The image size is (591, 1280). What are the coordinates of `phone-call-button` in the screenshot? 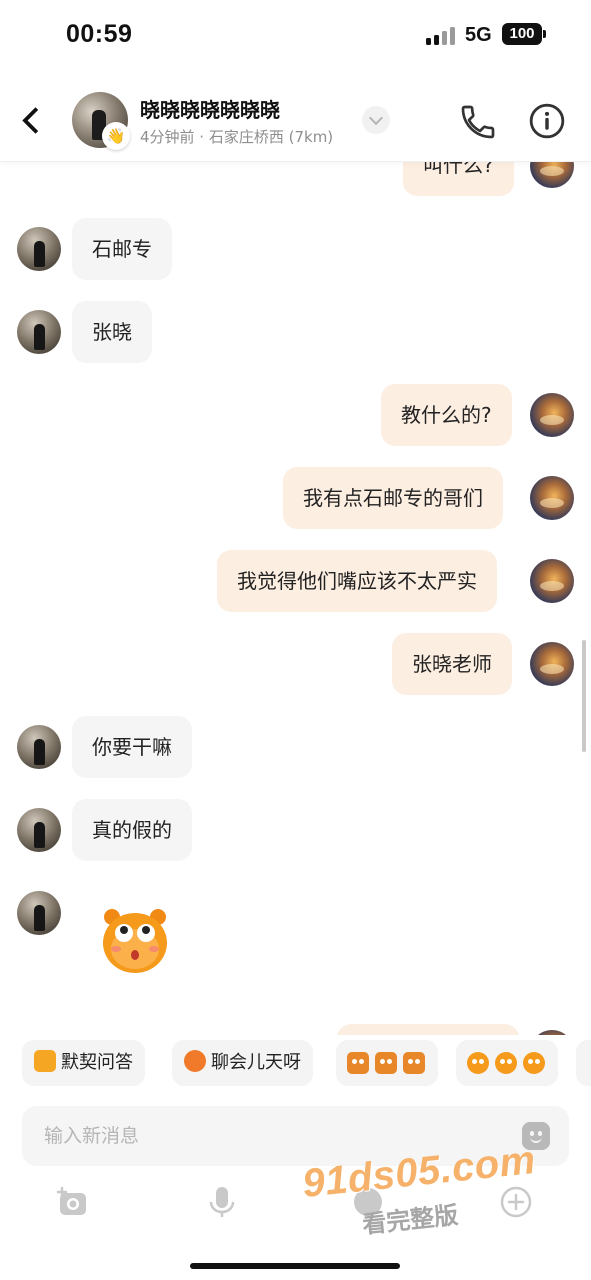 It's located at (478, 122).